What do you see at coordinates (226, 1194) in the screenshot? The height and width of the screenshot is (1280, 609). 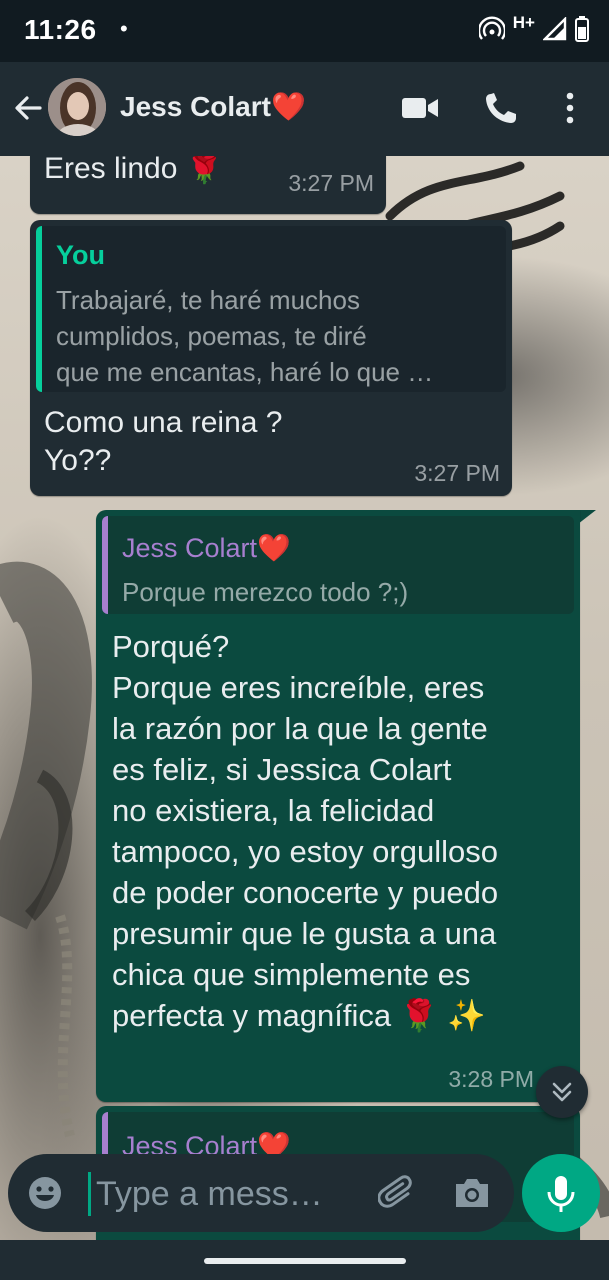 I see `message-input` at bounding box center [226, 1194].